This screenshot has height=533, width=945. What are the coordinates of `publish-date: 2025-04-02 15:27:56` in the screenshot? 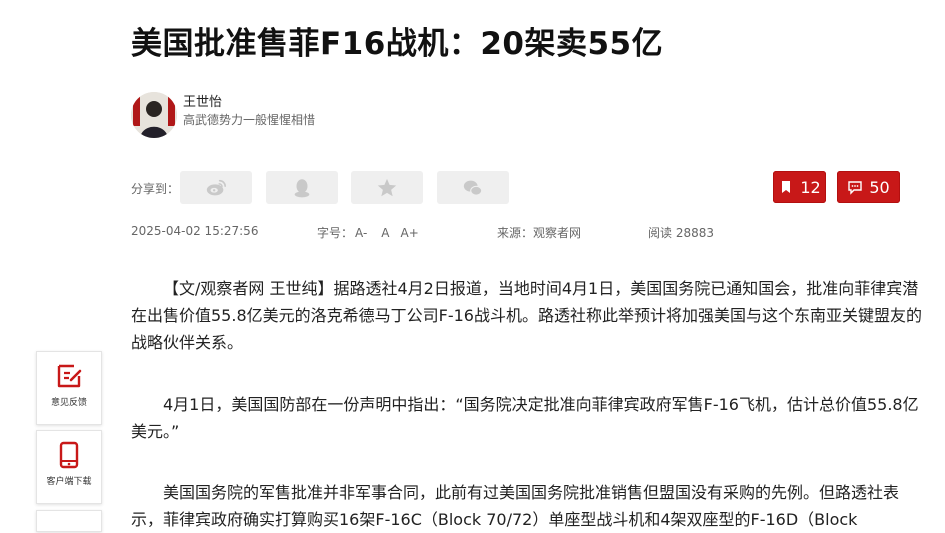 It's located at (195, 231).